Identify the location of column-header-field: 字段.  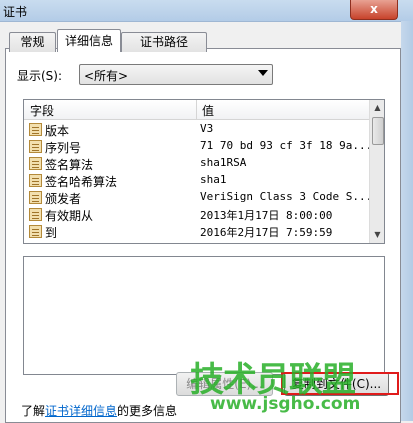
(42, 110).